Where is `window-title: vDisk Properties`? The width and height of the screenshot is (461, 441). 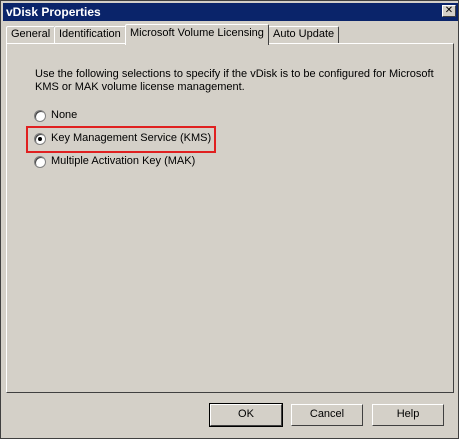 window-title: vDisk Properties is located at coordinates (53, 12).